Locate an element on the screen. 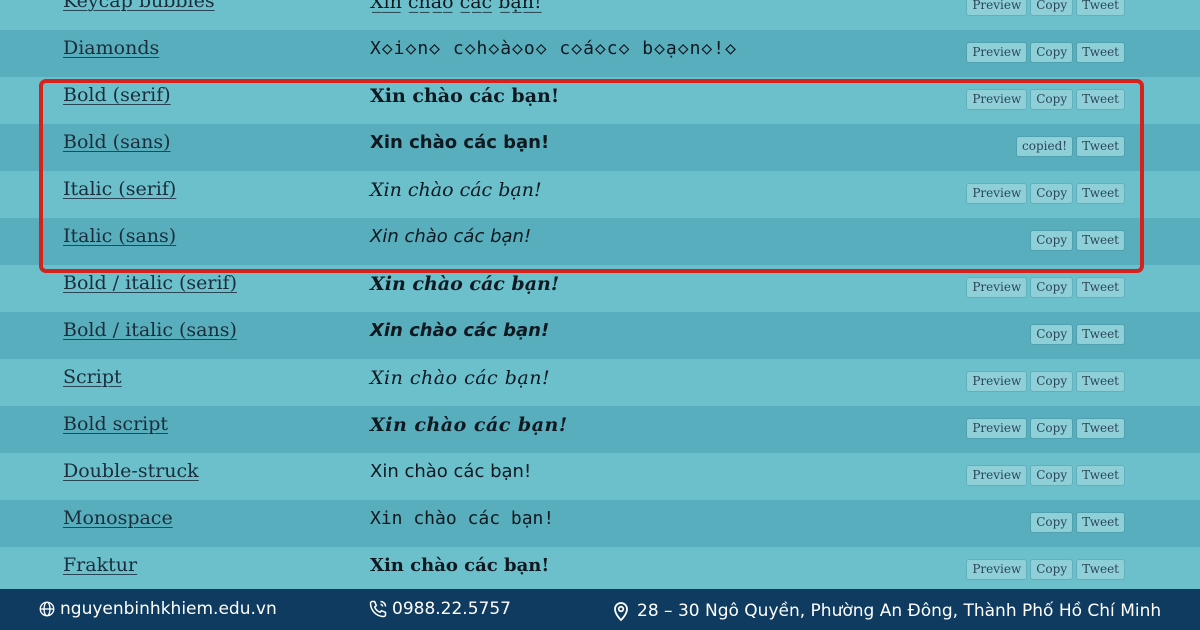 This screenshot has height=630, width=1200. font-style-name-link: Italic (sans) is located at coordinates (119, 236).